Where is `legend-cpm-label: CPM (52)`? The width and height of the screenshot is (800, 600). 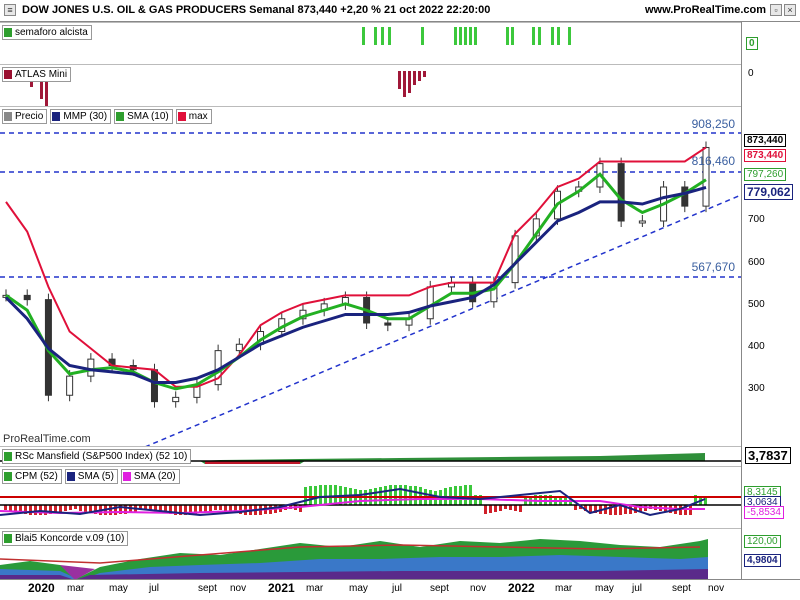
legend-cpm-label: CPM (52) is located at coordinates (36, 476).